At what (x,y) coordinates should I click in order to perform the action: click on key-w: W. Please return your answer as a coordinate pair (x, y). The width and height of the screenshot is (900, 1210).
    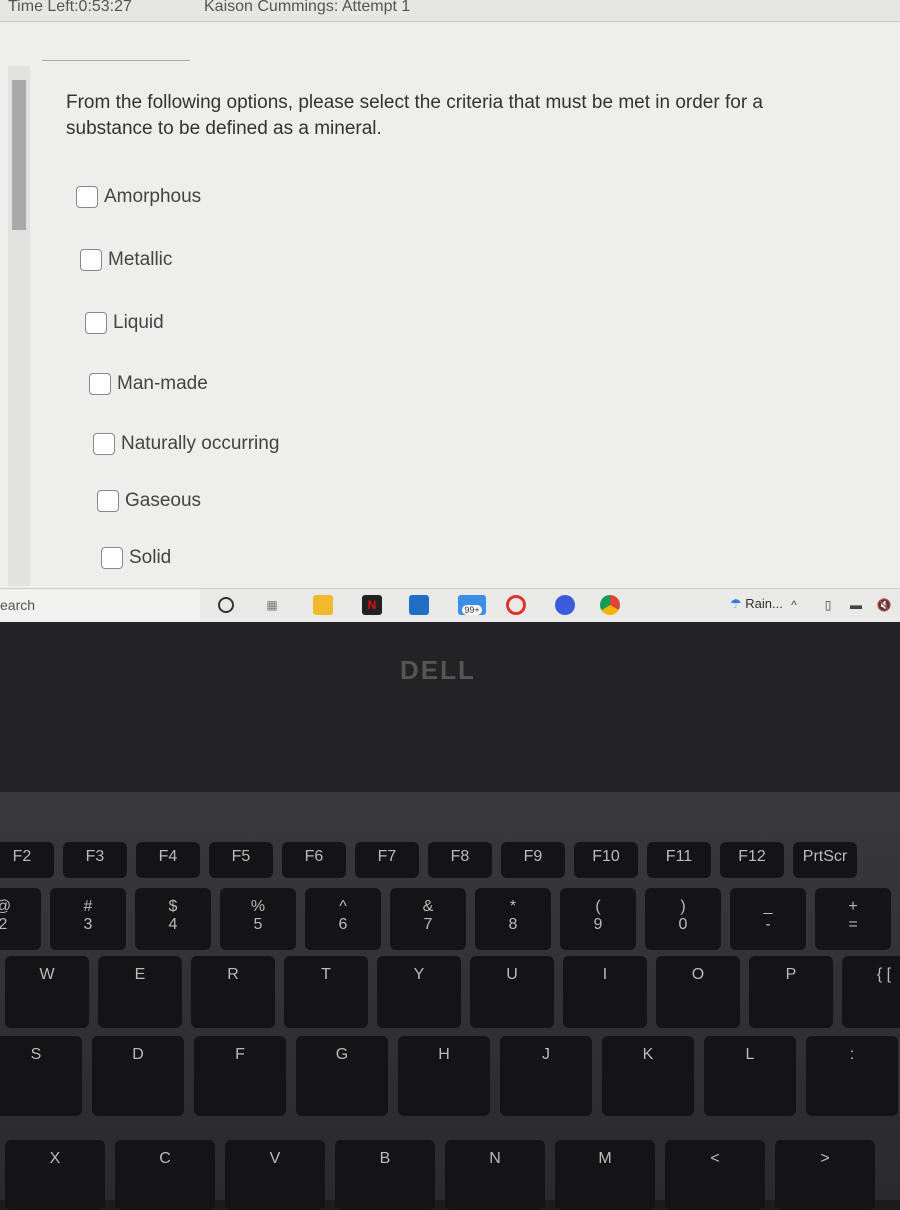
    Looking at the image, I should click on (47, 992).